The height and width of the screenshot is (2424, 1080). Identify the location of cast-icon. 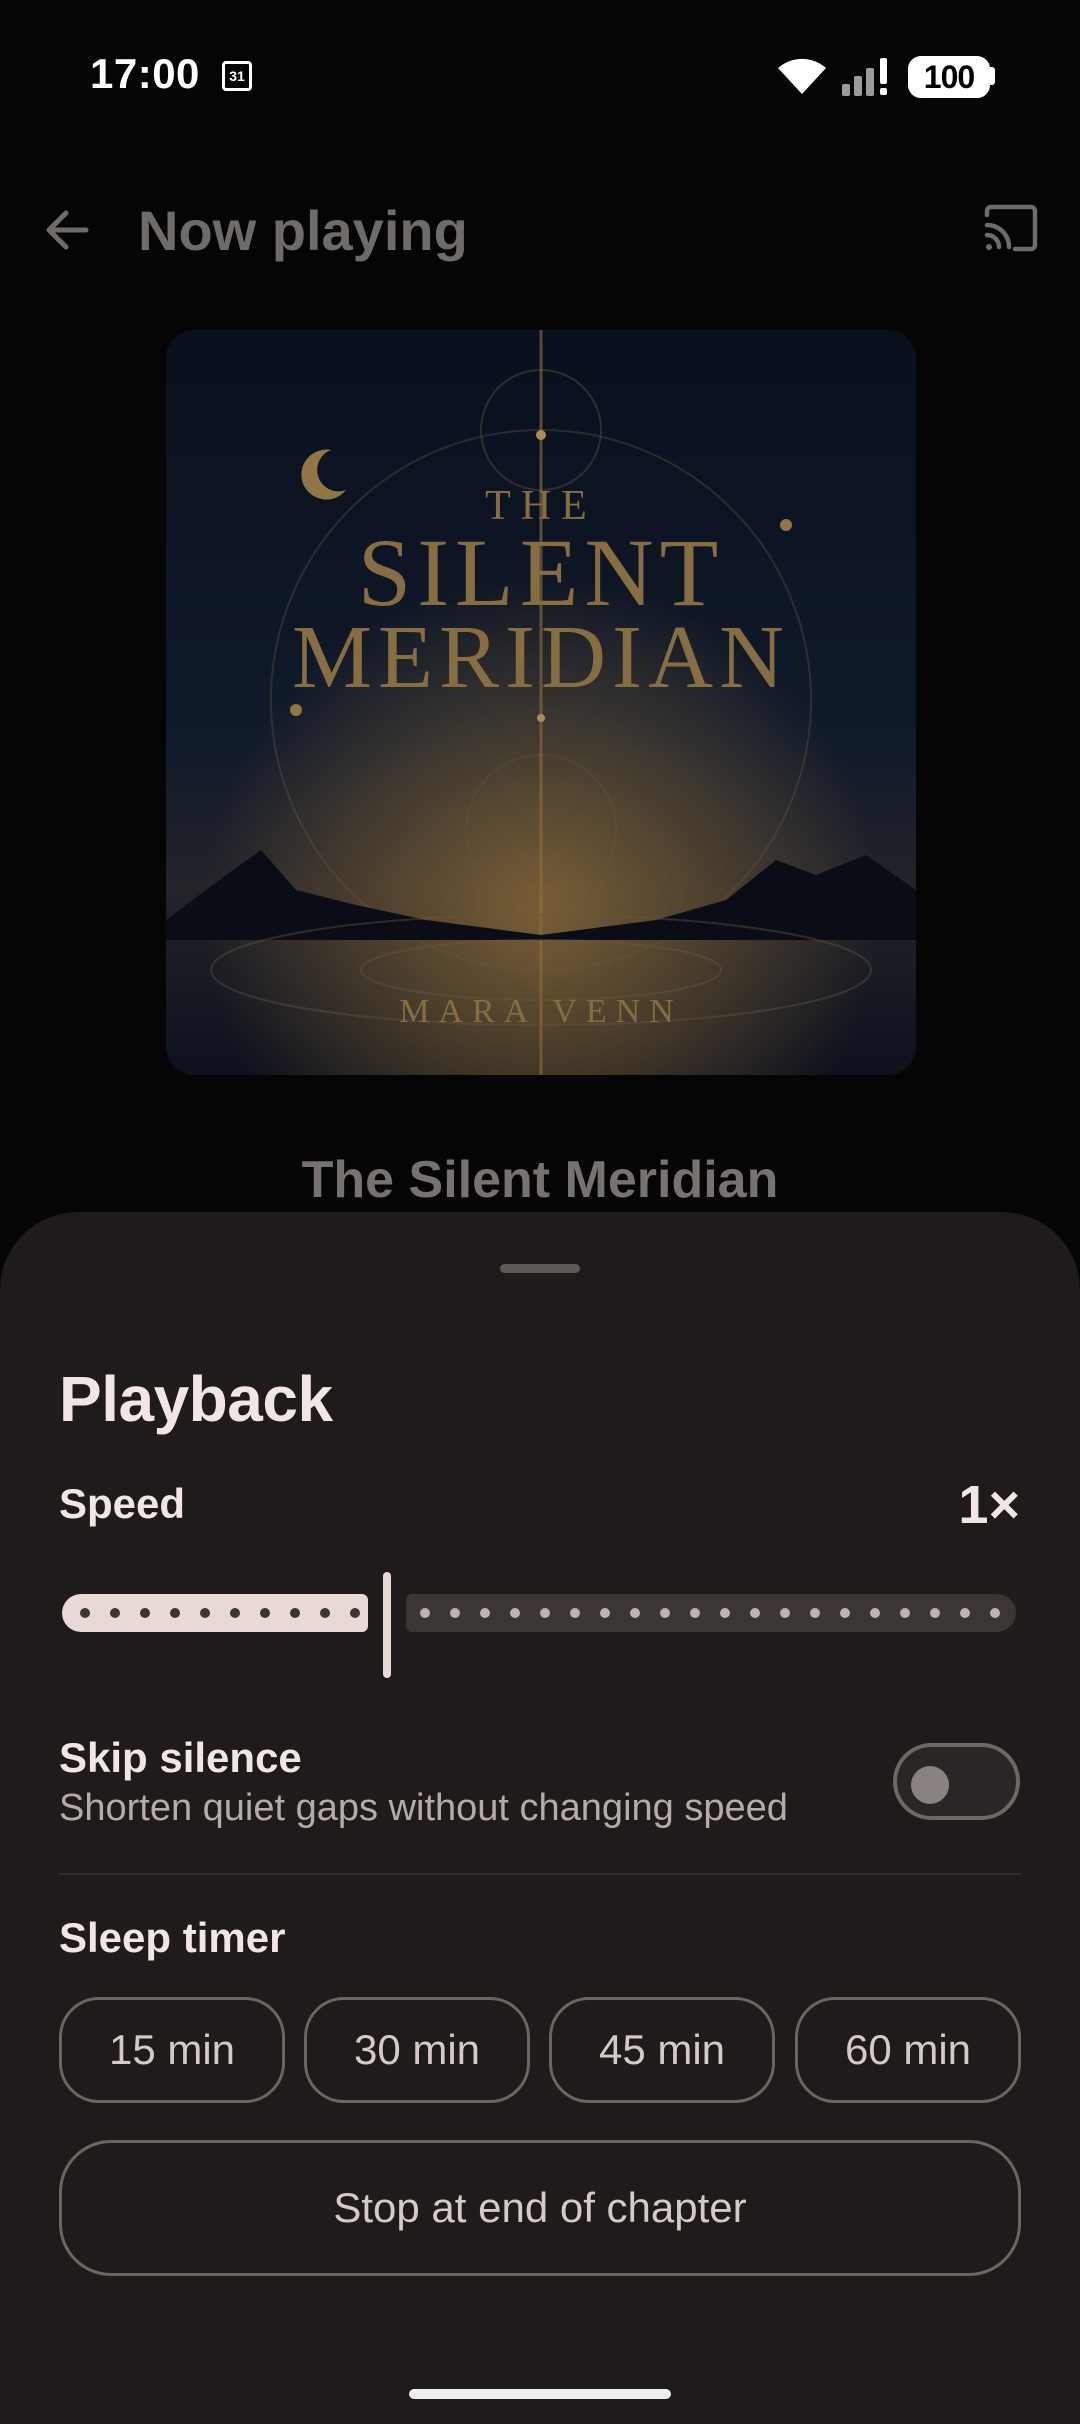
(1011, 228).